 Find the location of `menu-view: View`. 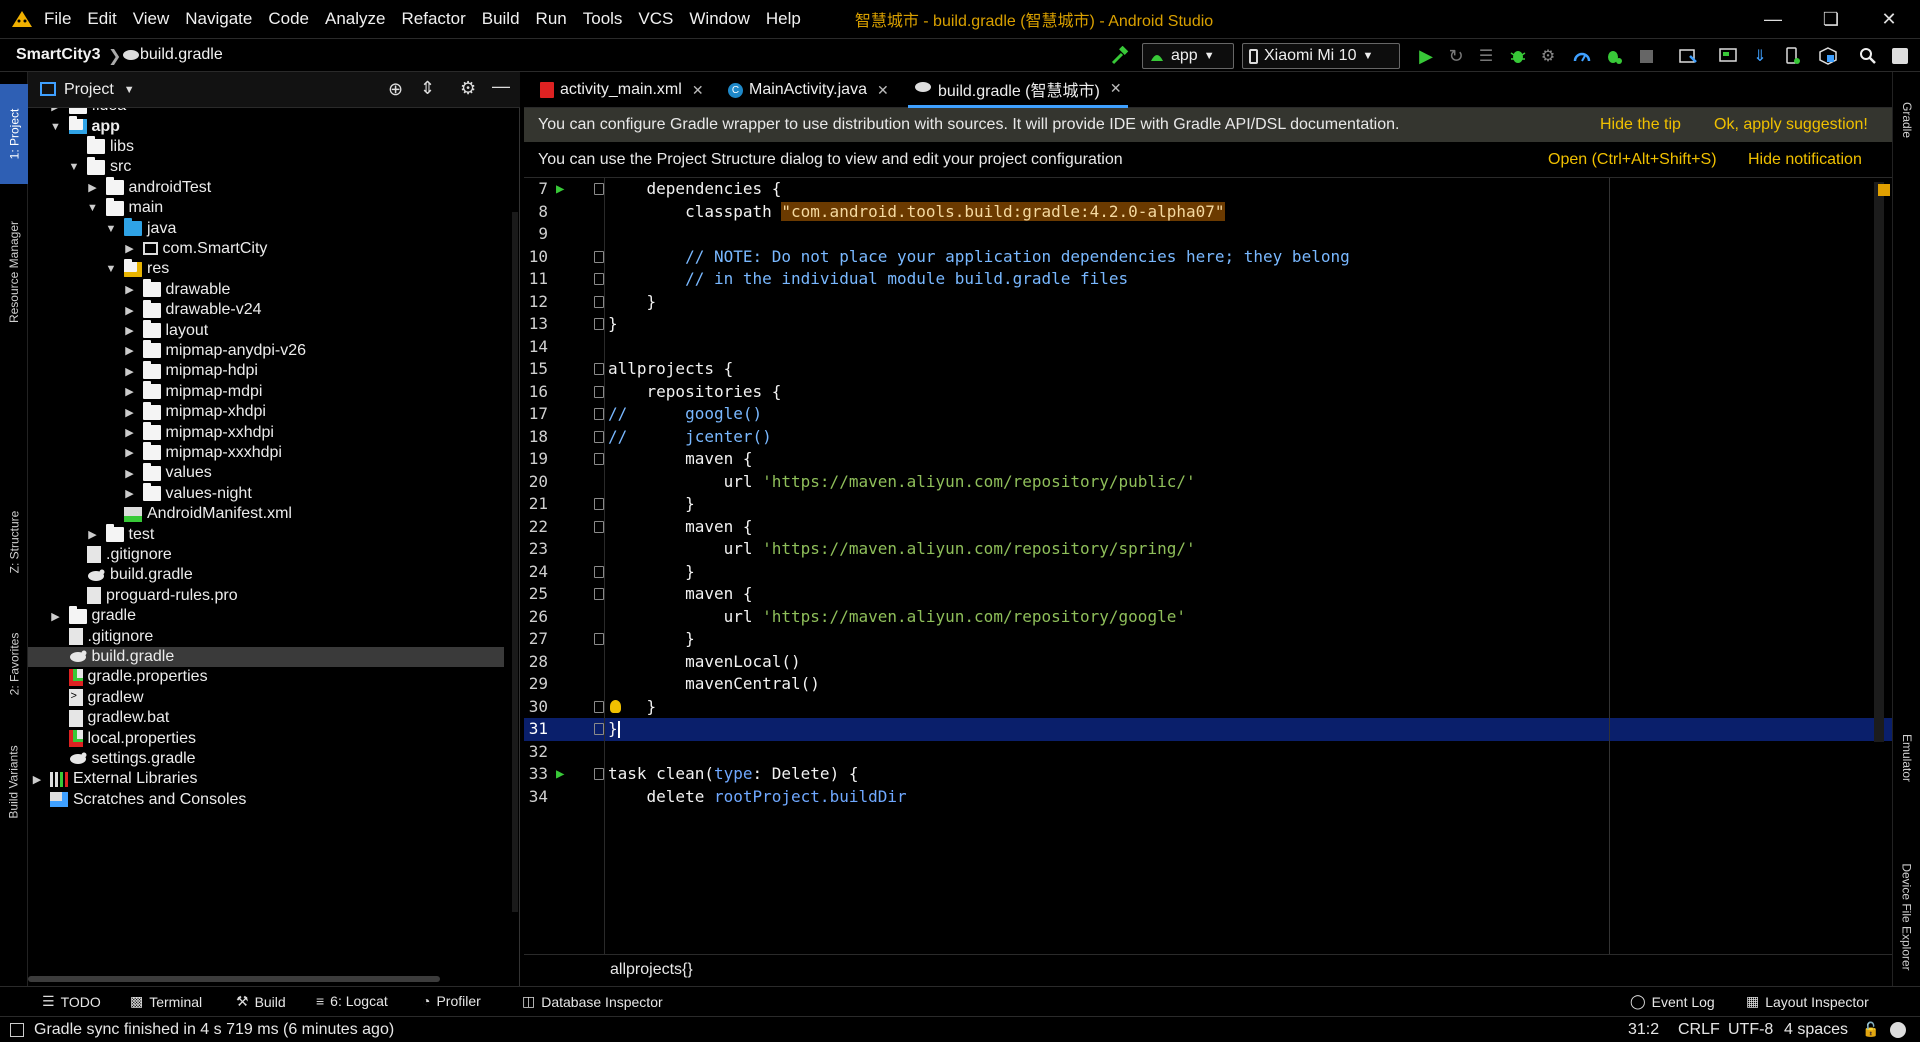

menu-view: View is located at coordinates (151, 19).